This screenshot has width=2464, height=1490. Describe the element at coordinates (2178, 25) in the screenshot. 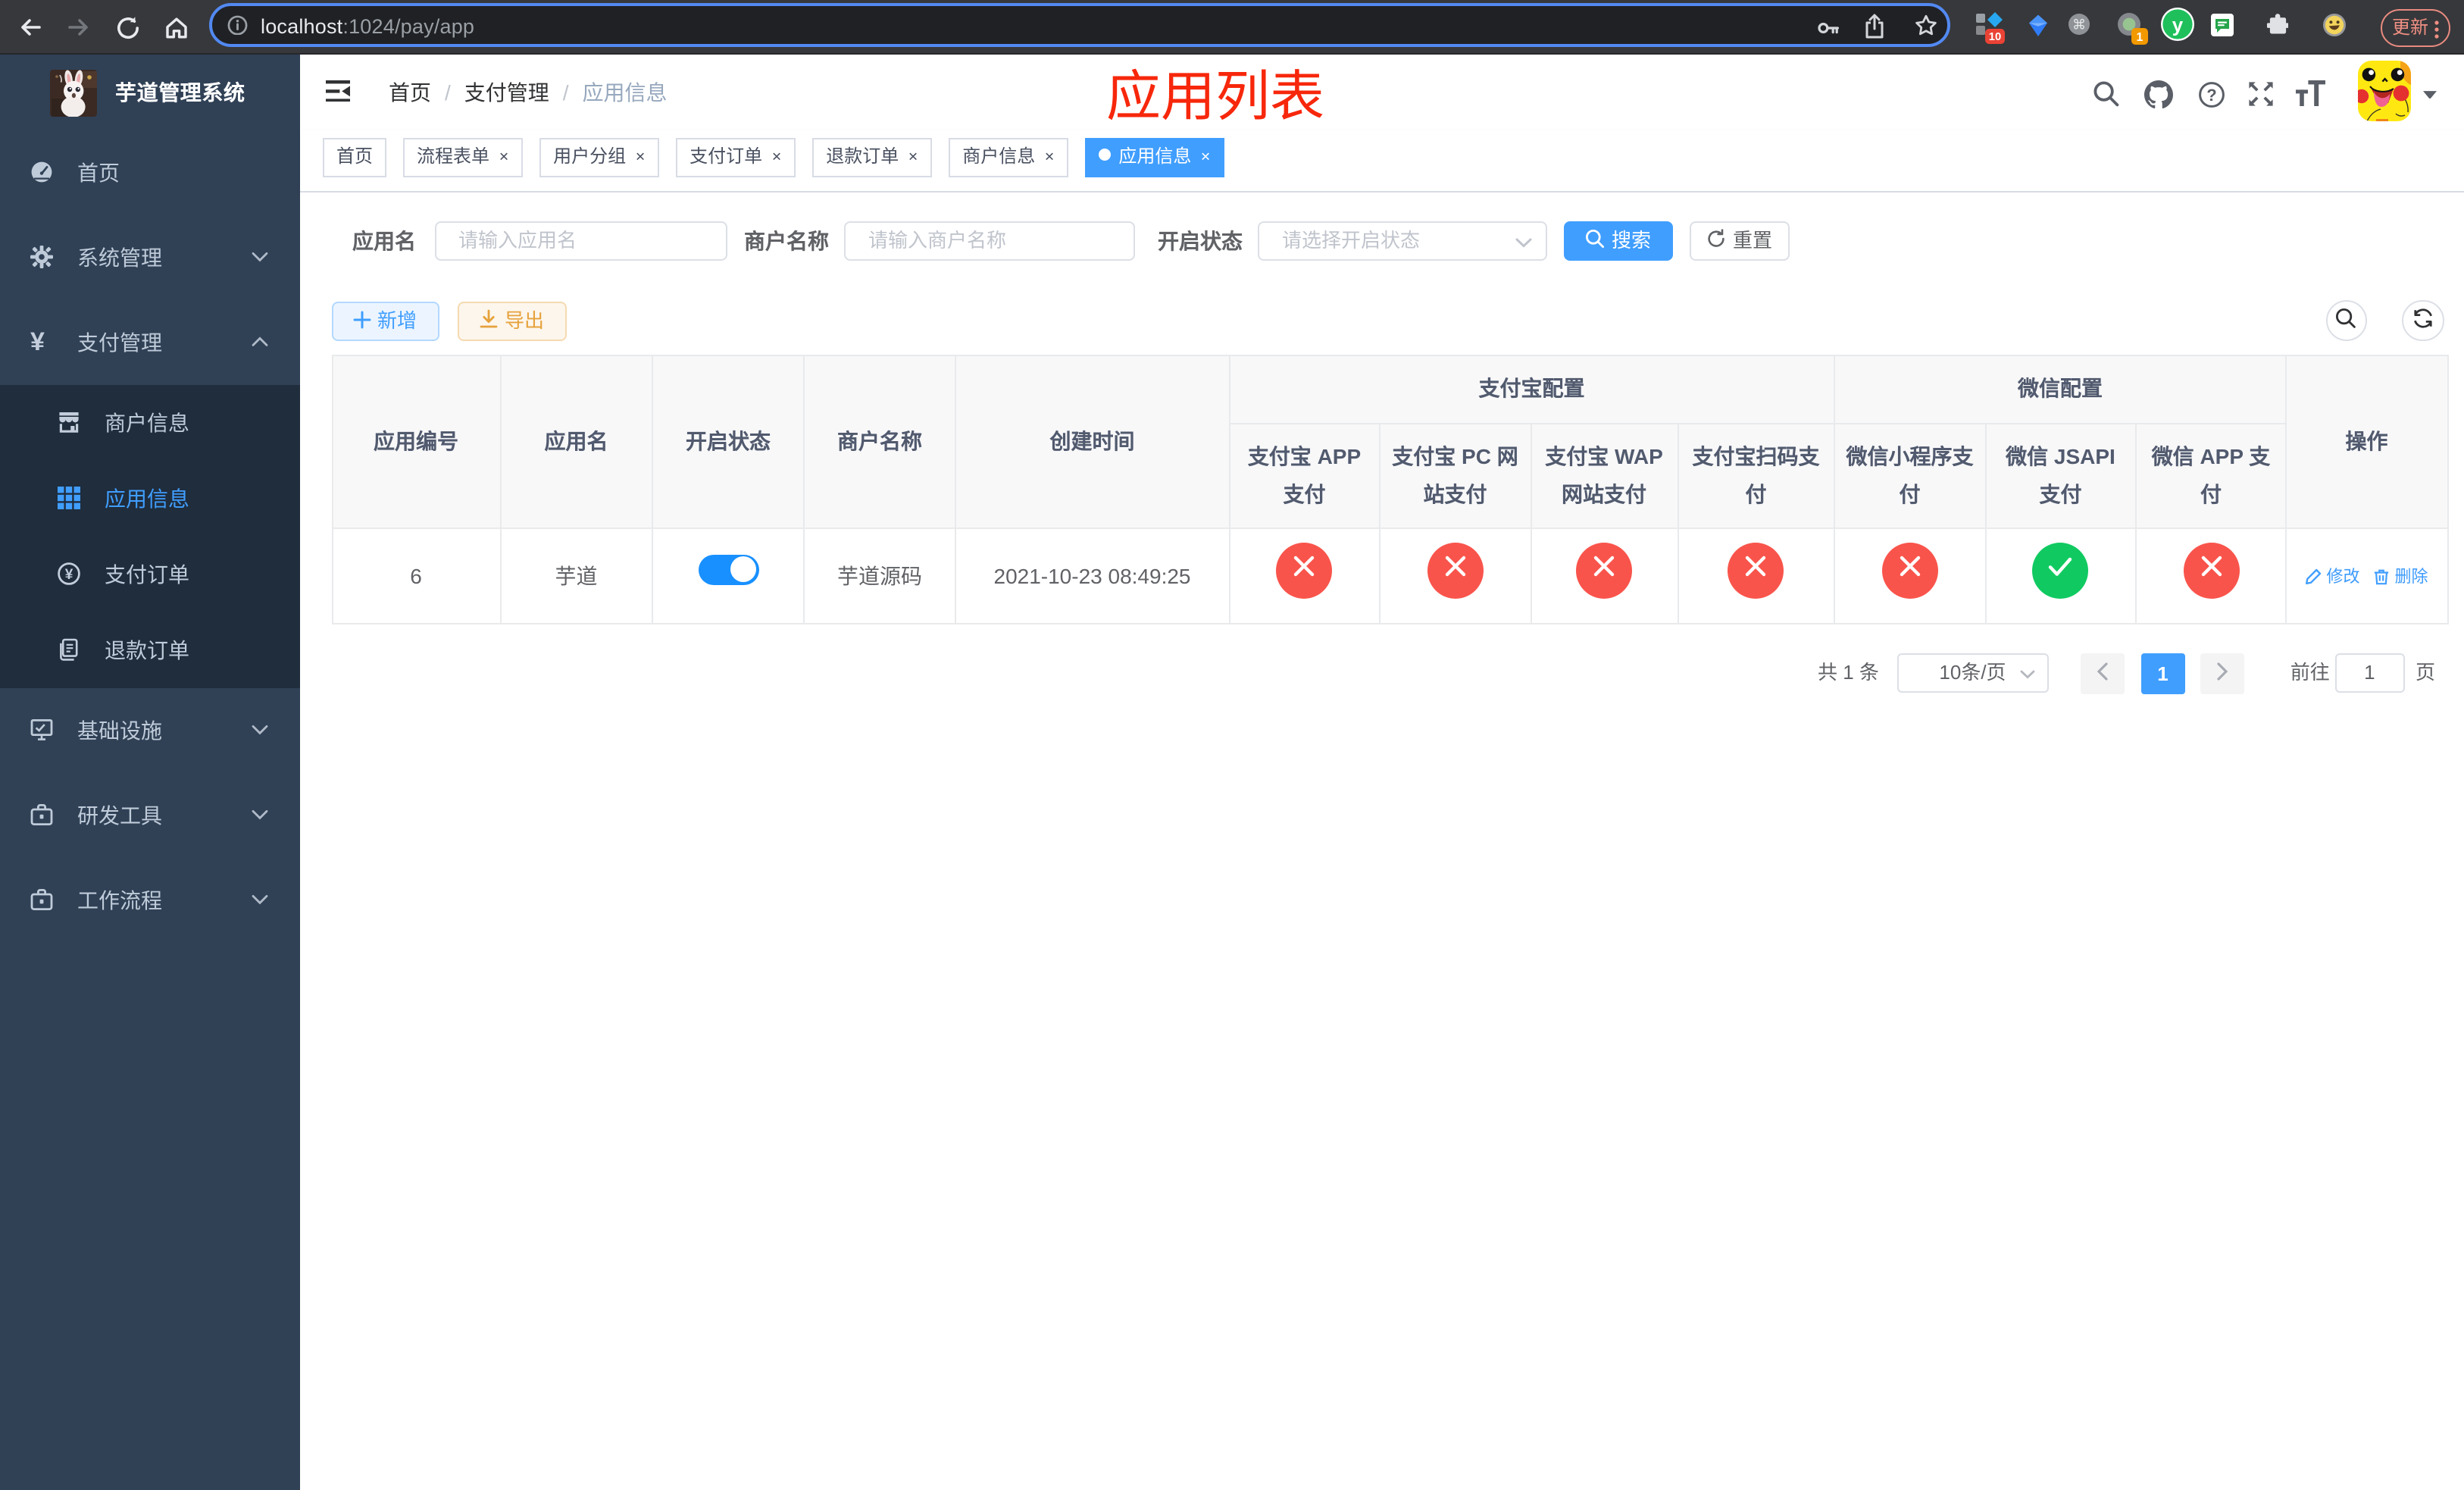

I see `svg-text: y` at that location.